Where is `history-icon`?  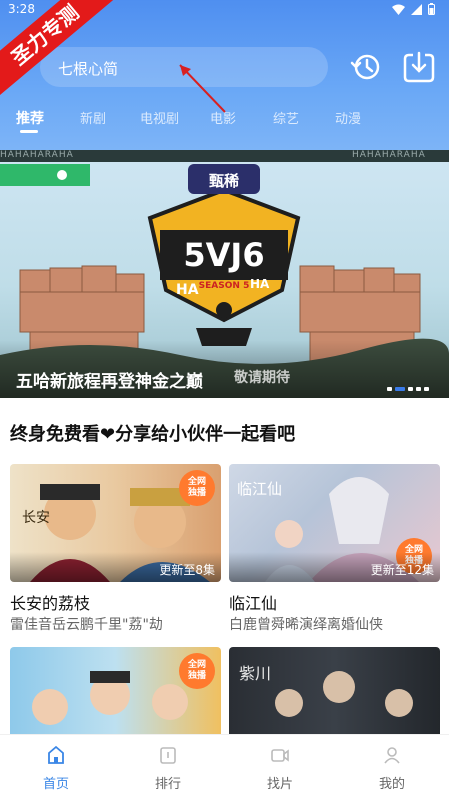
history-icon is located at coordinates (365, 67).